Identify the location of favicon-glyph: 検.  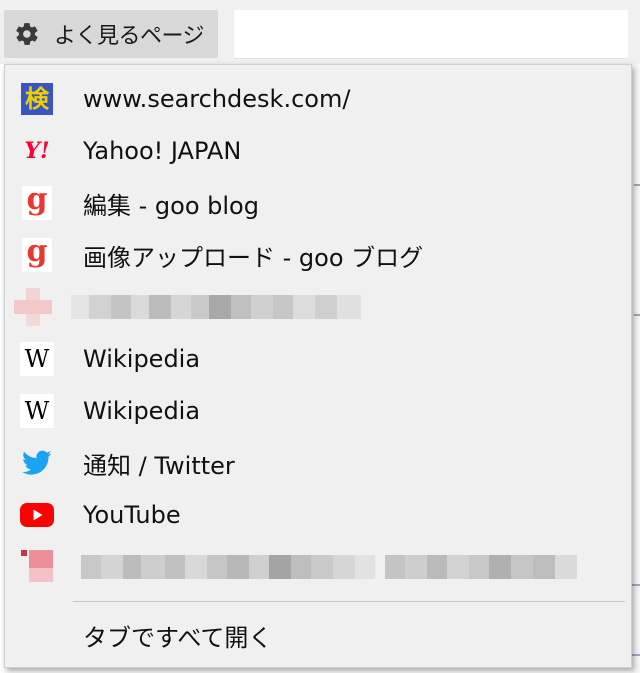
(37, 99).